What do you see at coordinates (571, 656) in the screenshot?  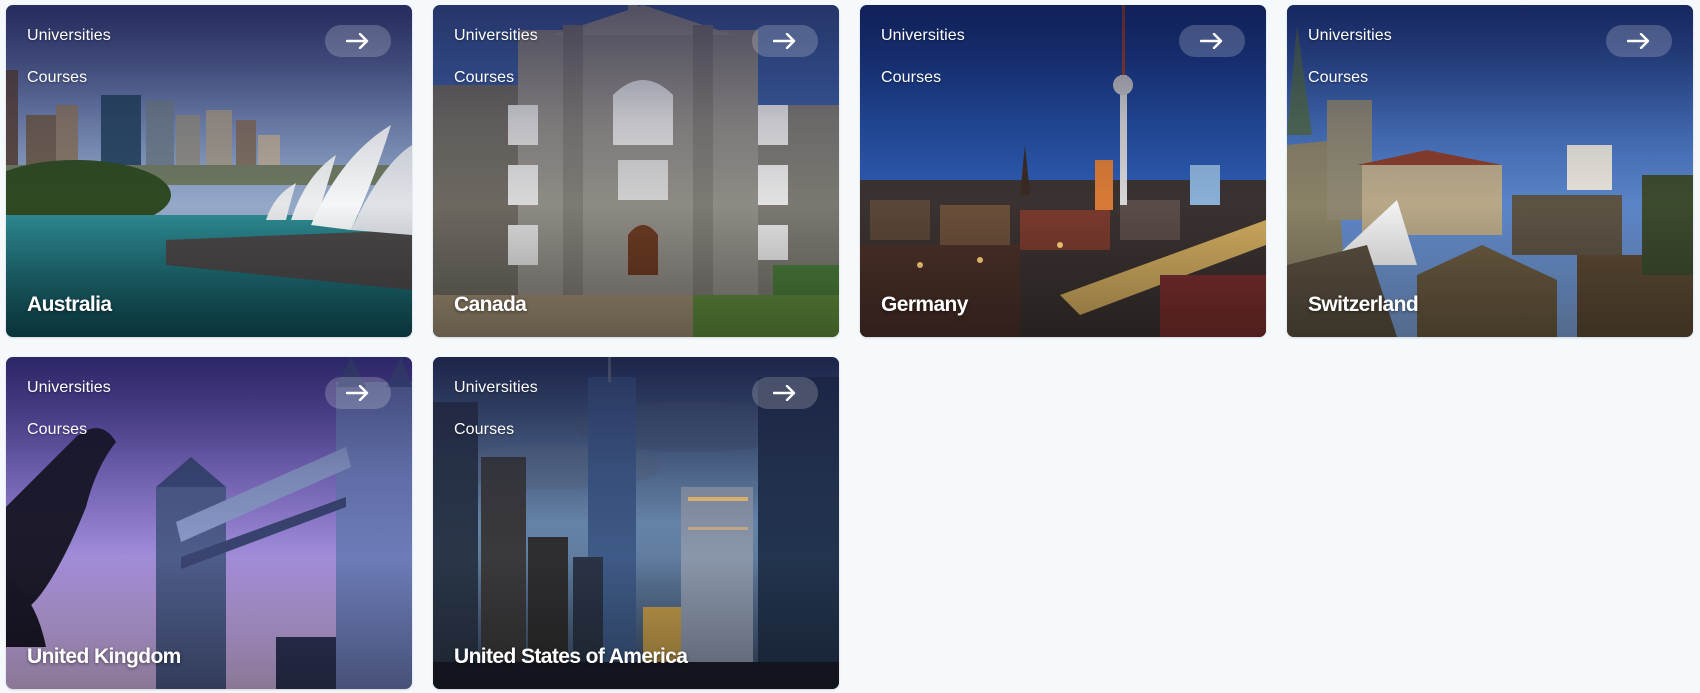 I see `country-name: United States of America` at bounding box center [571, 656].